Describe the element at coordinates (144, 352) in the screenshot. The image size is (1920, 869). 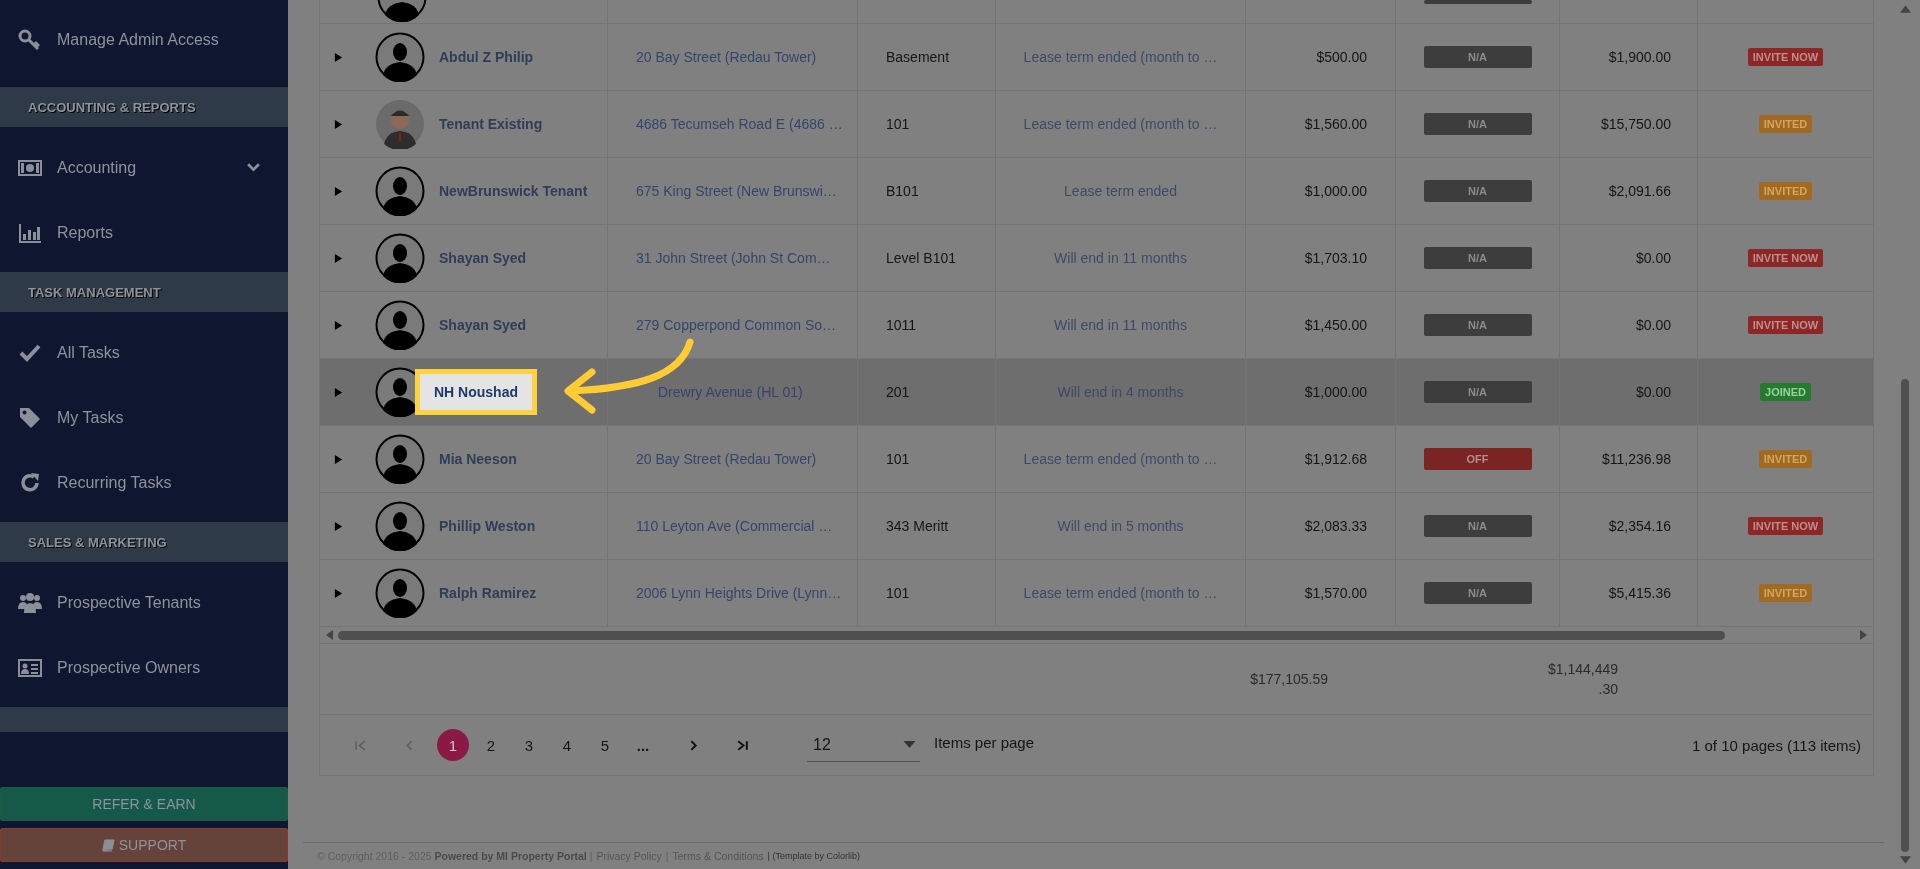
I see `sidebar-item: All Tasks` at that location.